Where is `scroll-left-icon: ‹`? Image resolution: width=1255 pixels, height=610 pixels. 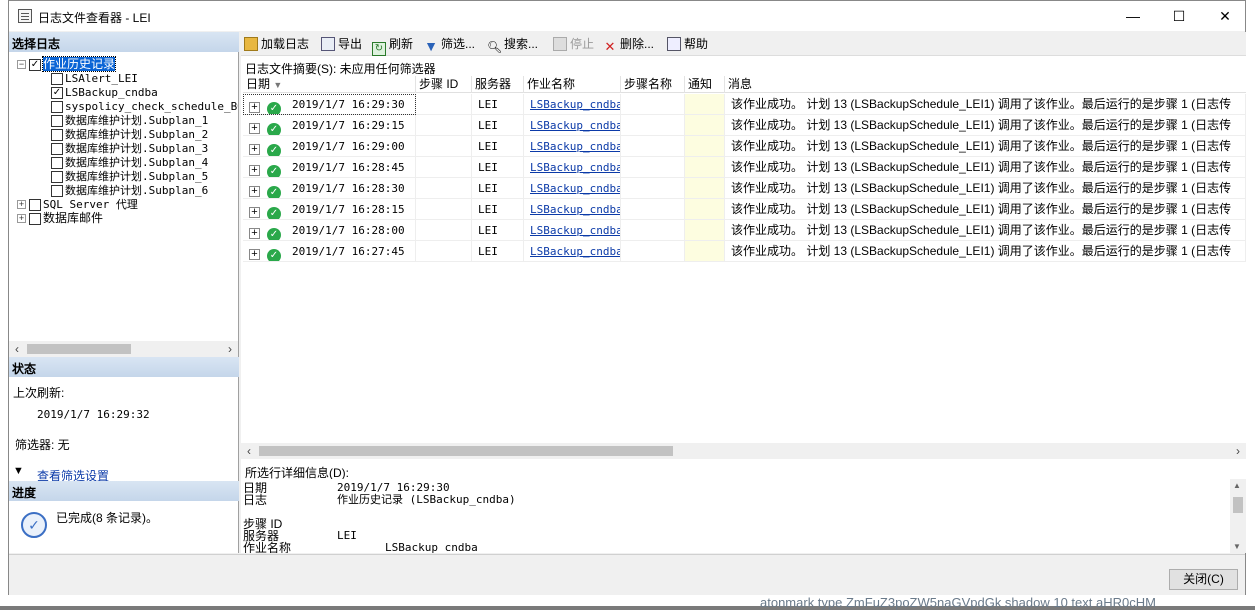 scroll-left-icon: ‹ is located at coordinates (17, 349).